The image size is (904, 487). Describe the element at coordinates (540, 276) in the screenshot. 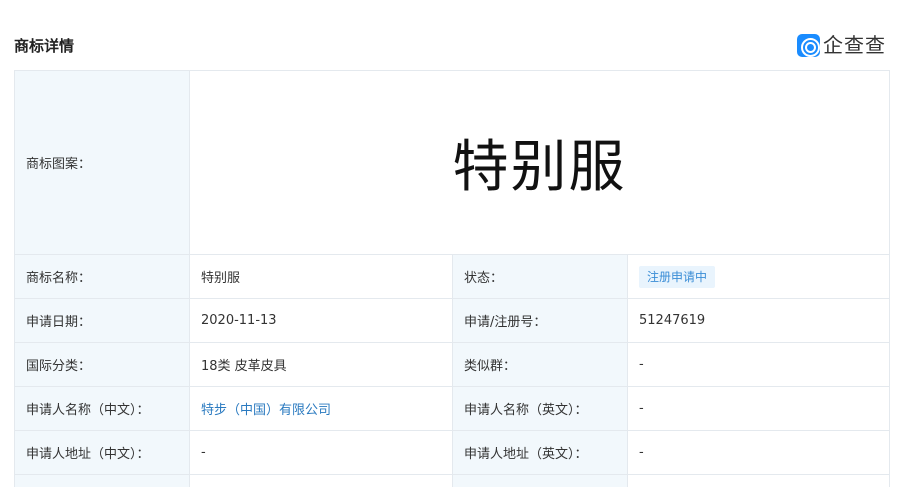

I see `status-label: 状态：` at that location.